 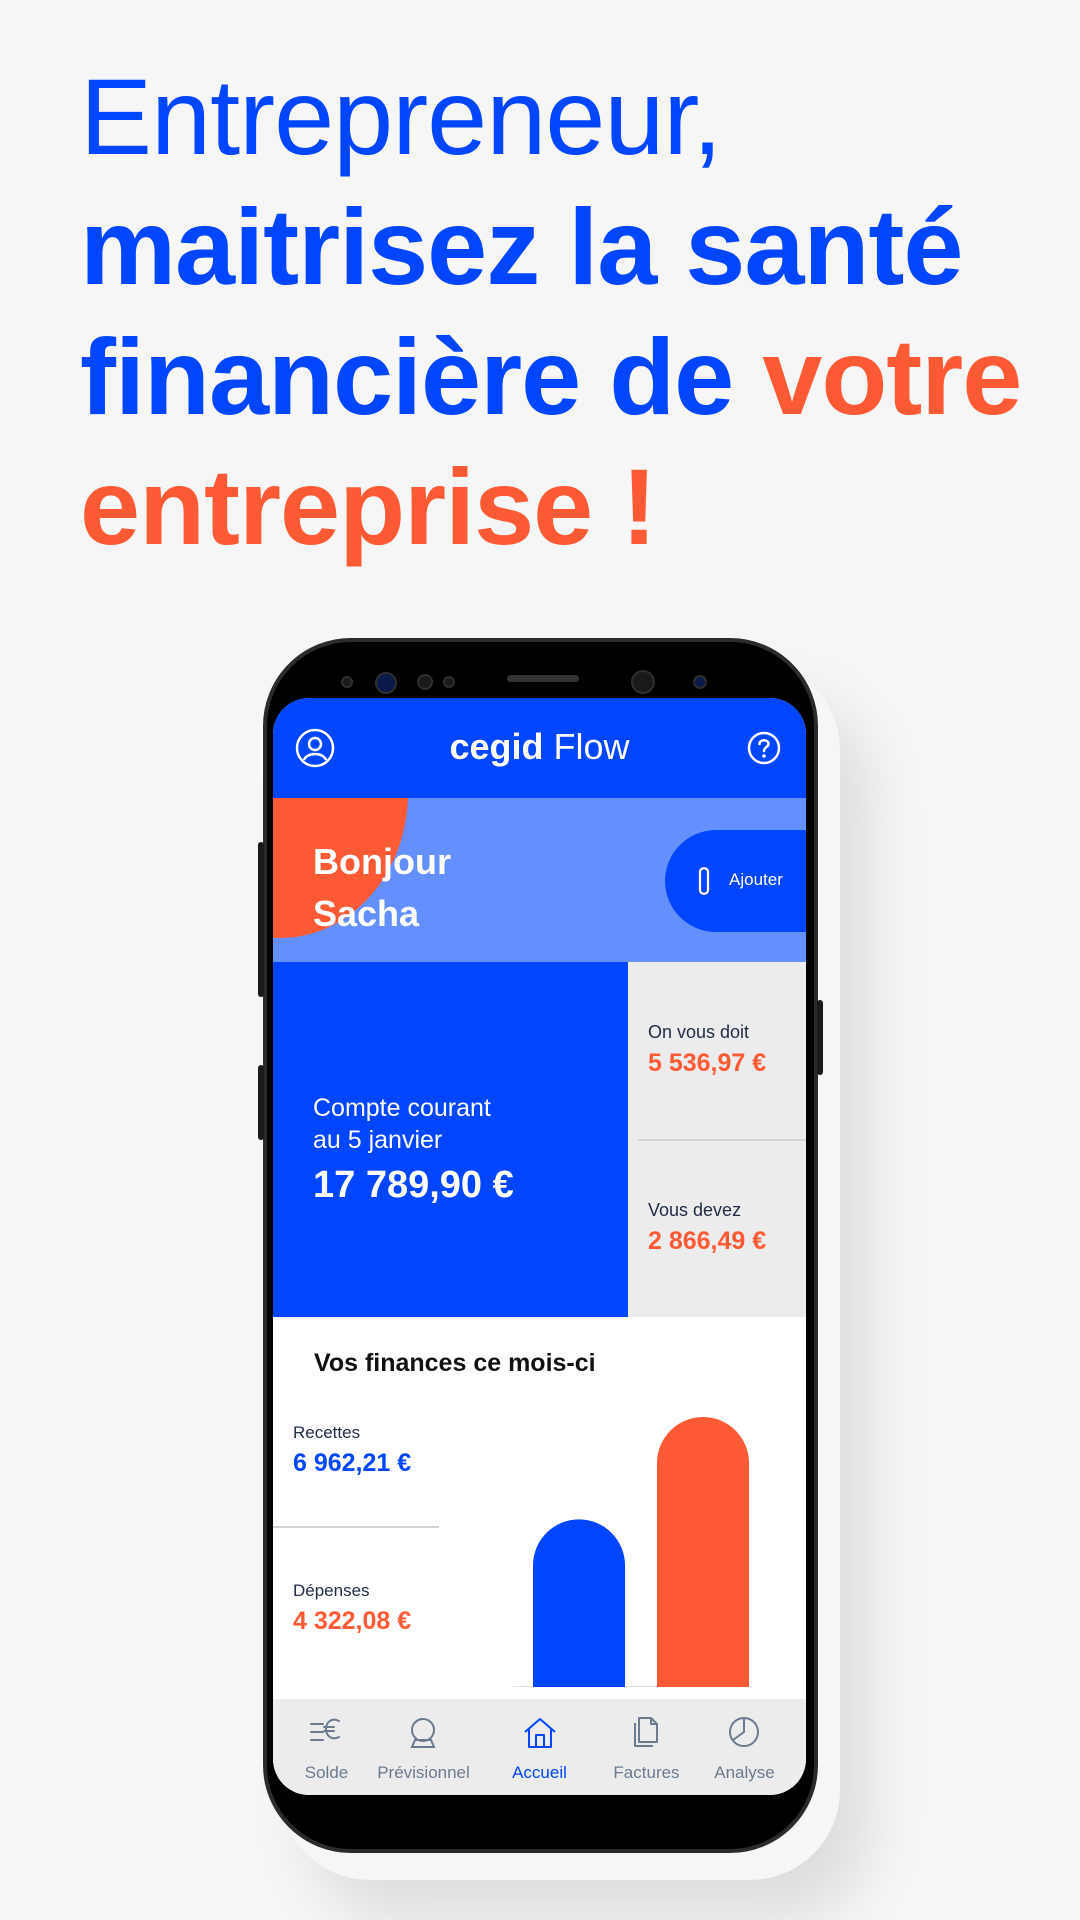 What do you see at coordinates (540, 1733) in the screenshot?
I see `home-icon` at bounding box center [540, 1733].